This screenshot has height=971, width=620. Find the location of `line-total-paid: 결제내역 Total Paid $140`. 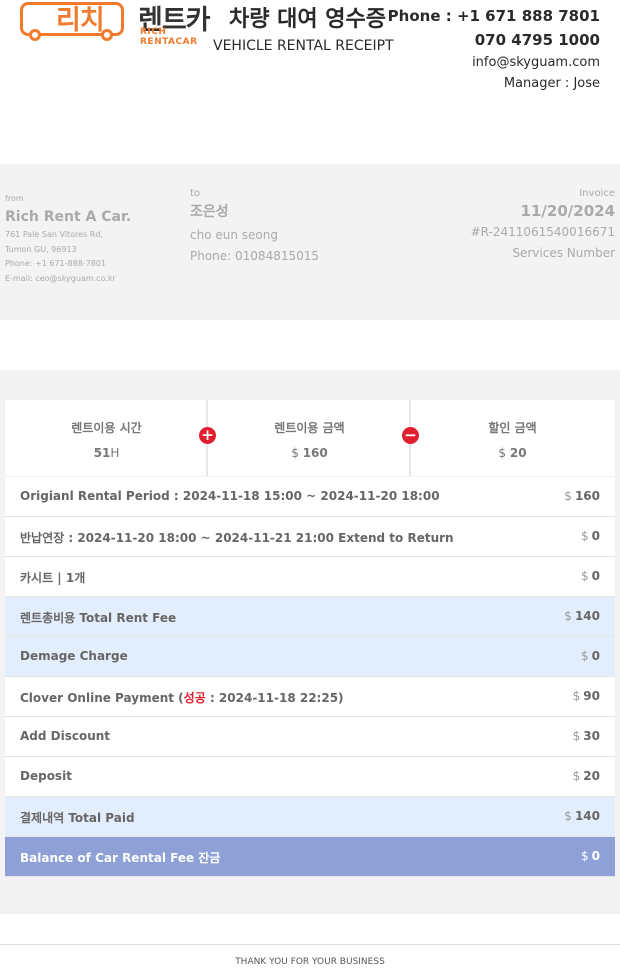

line-total-paid: 결제내역 Total Paid $140 is located at coordinates (310, 817).